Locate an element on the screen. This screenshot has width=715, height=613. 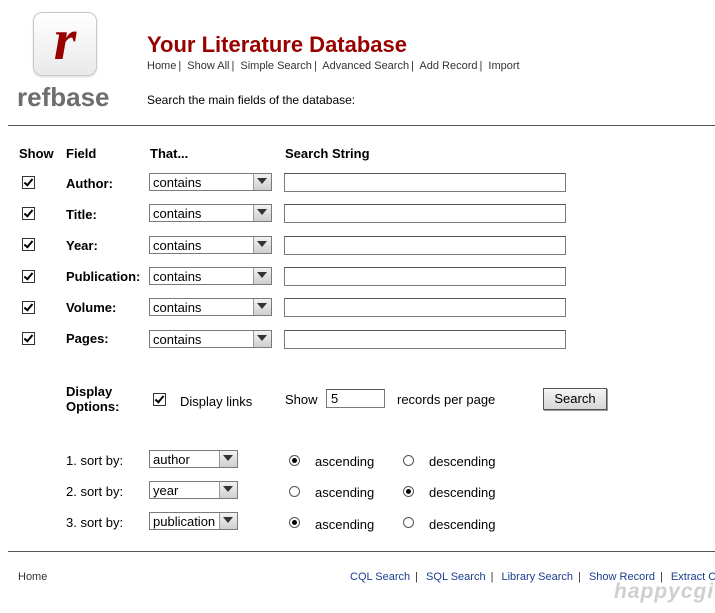
sort-label-3: 3. sort by: is located at coordinates (95, 522).